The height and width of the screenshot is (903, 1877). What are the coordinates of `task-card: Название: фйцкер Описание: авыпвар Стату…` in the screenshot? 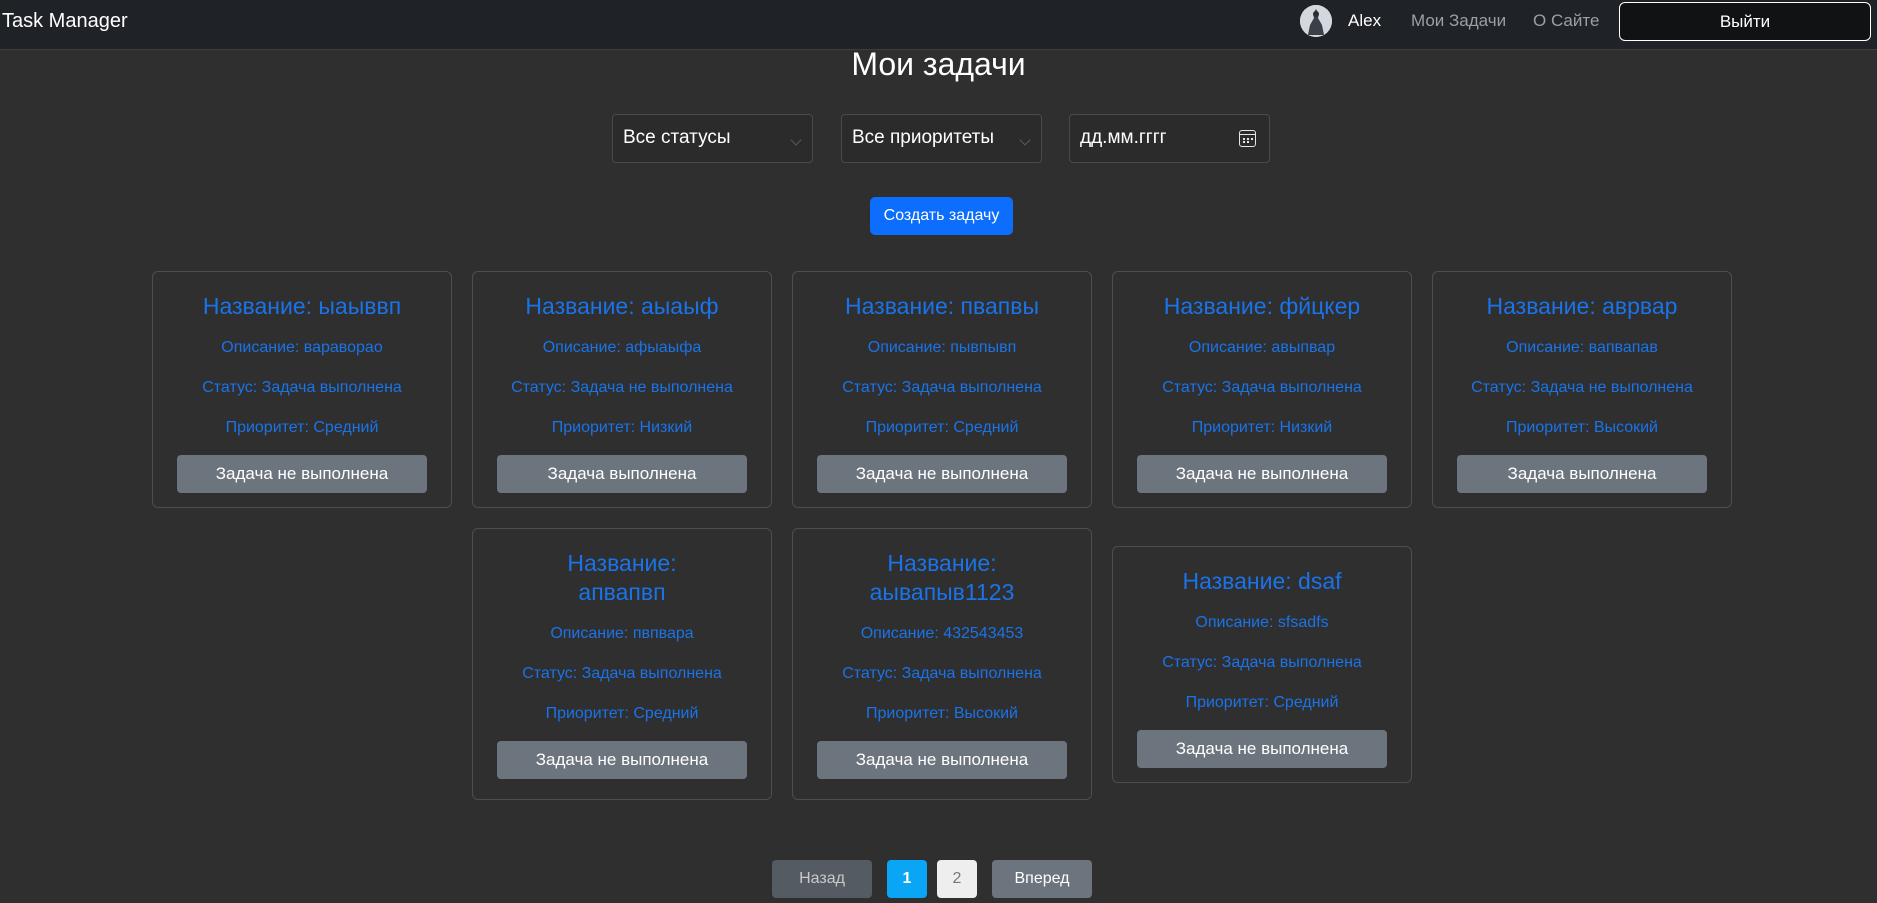 It's located at (1262, 389).